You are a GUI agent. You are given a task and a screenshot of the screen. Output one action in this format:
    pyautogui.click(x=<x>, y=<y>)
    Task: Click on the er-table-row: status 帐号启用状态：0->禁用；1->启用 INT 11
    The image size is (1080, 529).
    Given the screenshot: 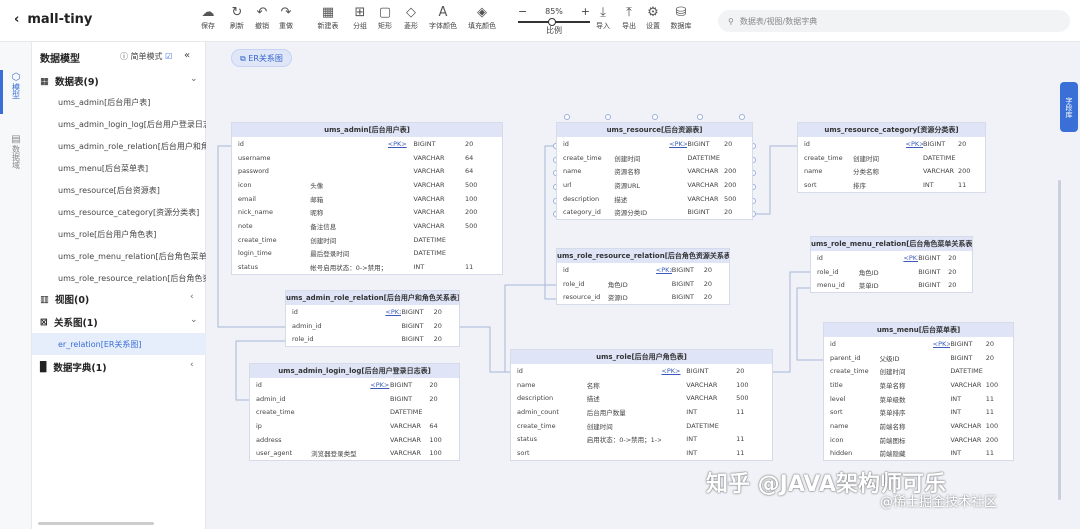 What is the action you would take?
    pyautogui.click(x=367, y=267)
    